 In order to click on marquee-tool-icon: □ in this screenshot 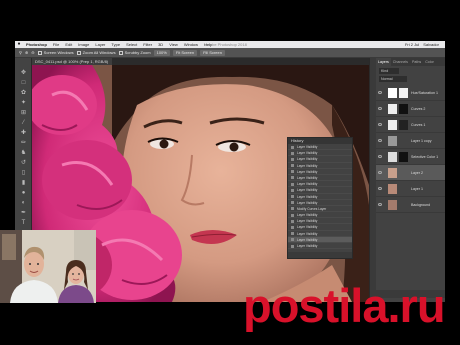, I will do `click(23, 83)`.